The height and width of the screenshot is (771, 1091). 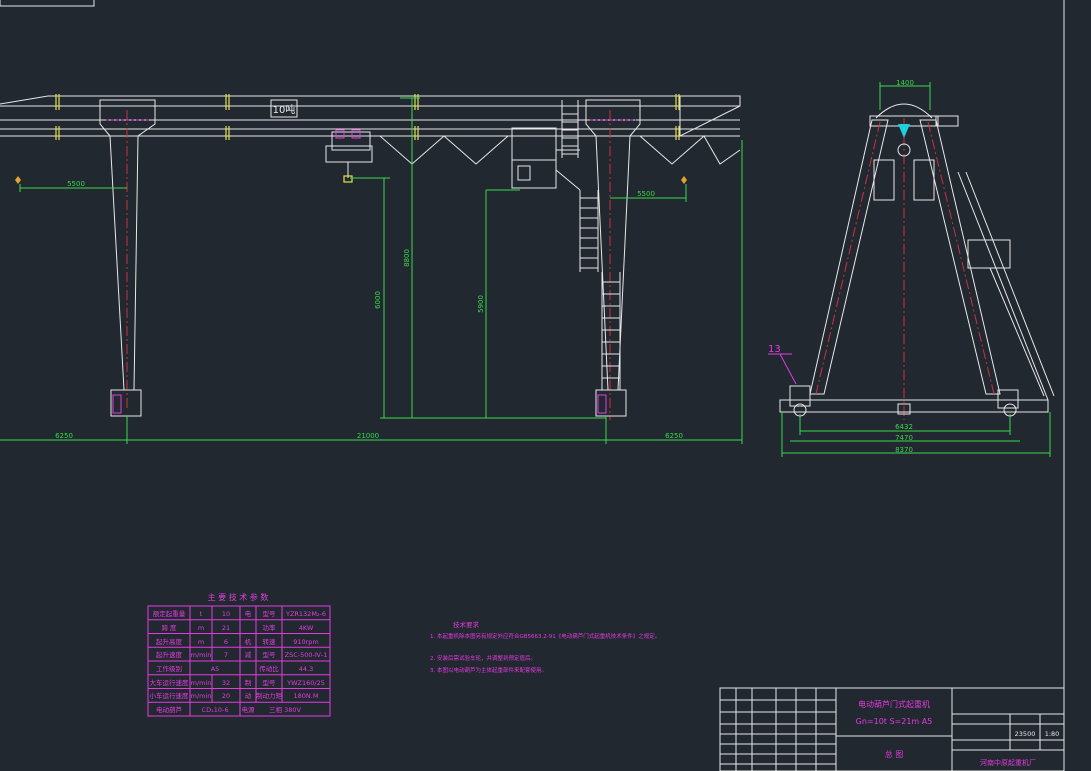 I want to click on param-value: 7, so click(x=226, y=655).